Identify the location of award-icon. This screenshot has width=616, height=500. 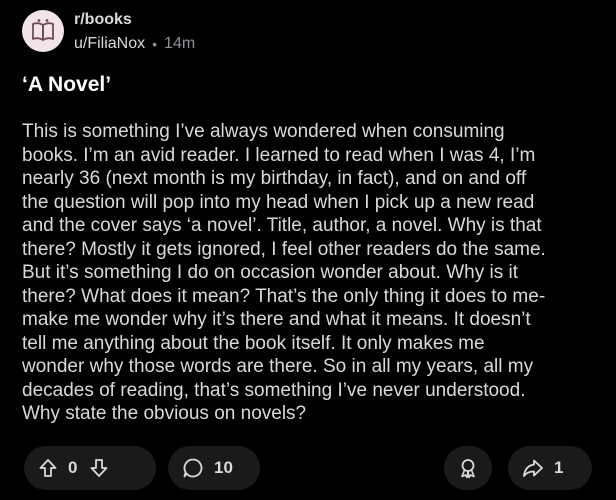
(468, 468).